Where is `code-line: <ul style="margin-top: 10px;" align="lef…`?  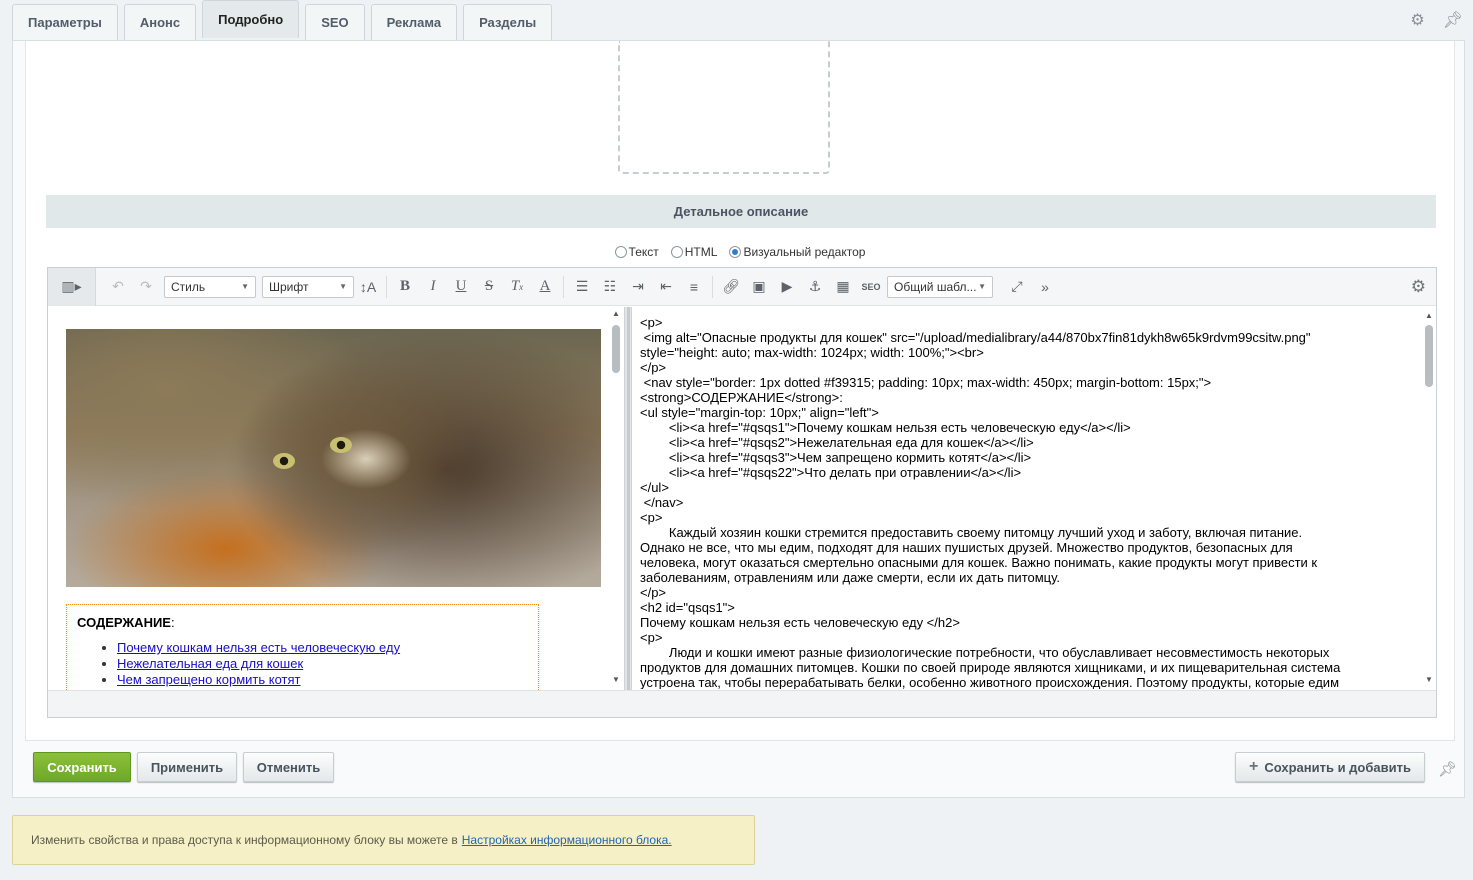
code-line: <ul style="margin-top: 10px;" align="lef… is located at coordinates (759, 412).